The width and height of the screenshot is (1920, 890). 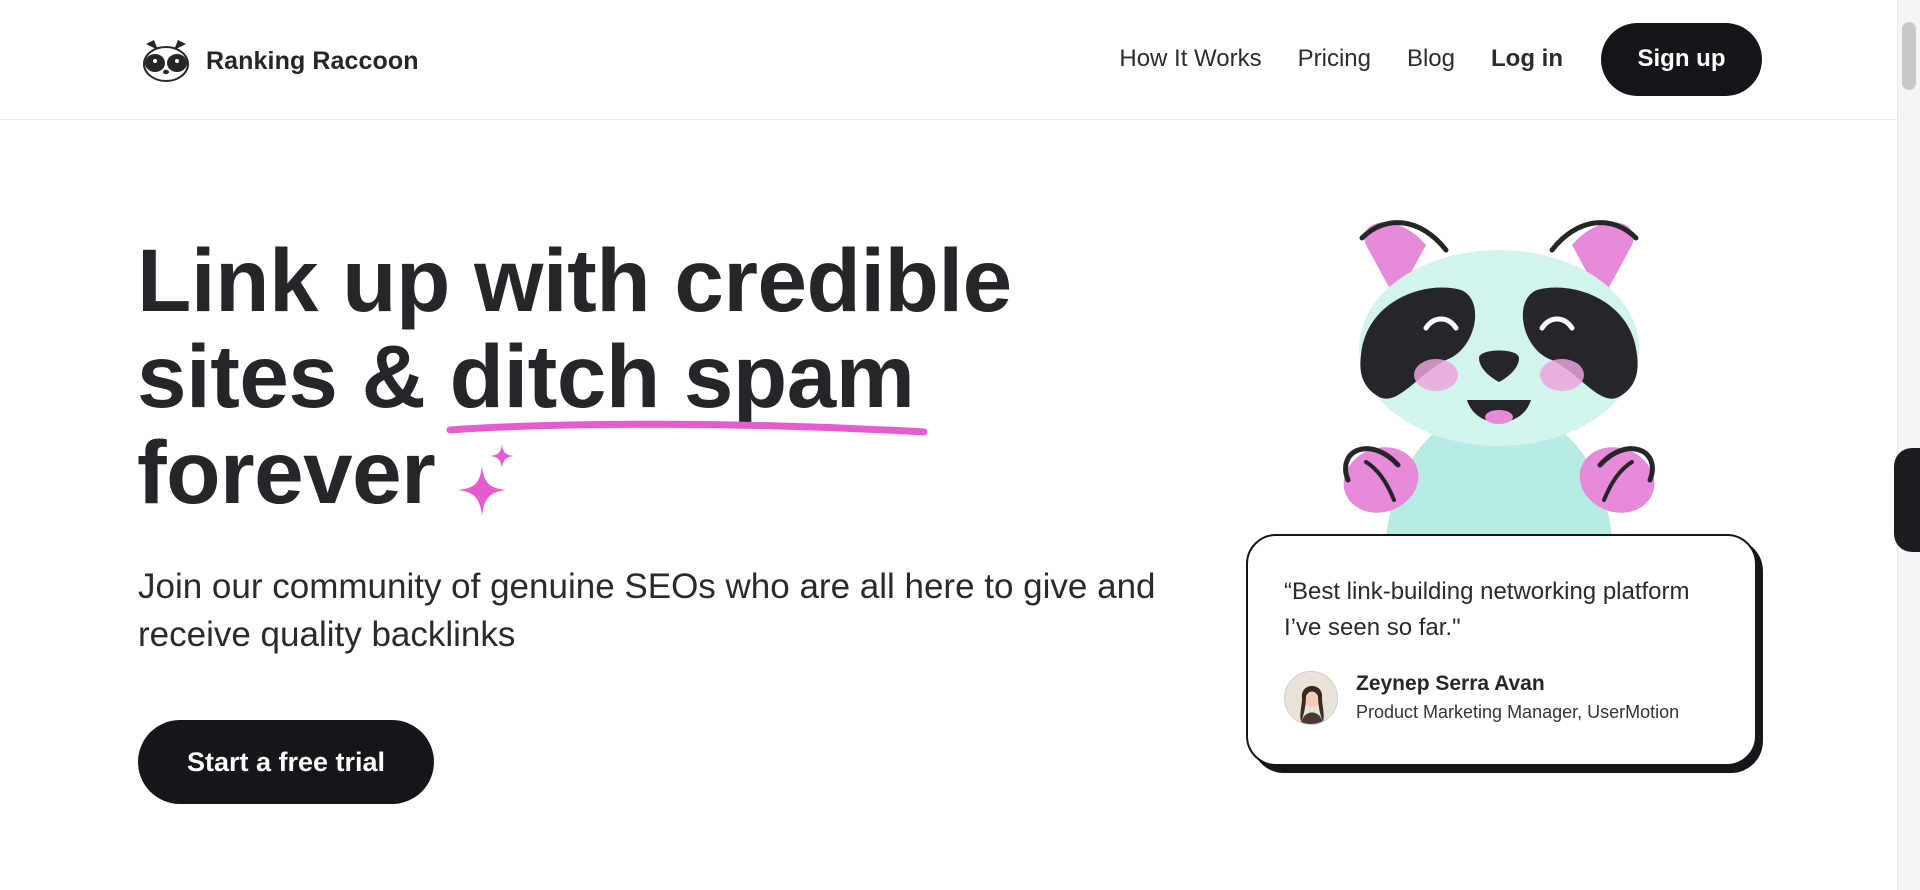 I want to click on raccoon-mascot, so click(x=1499, y=378).